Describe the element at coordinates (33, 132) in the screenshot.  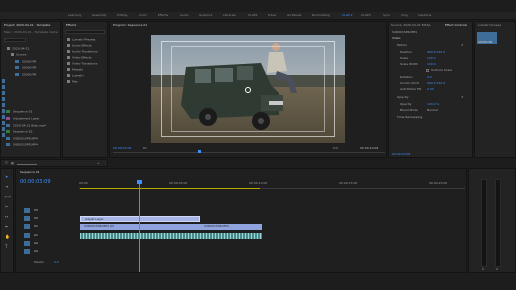
I see `list-item: Sequence 02` at that location.